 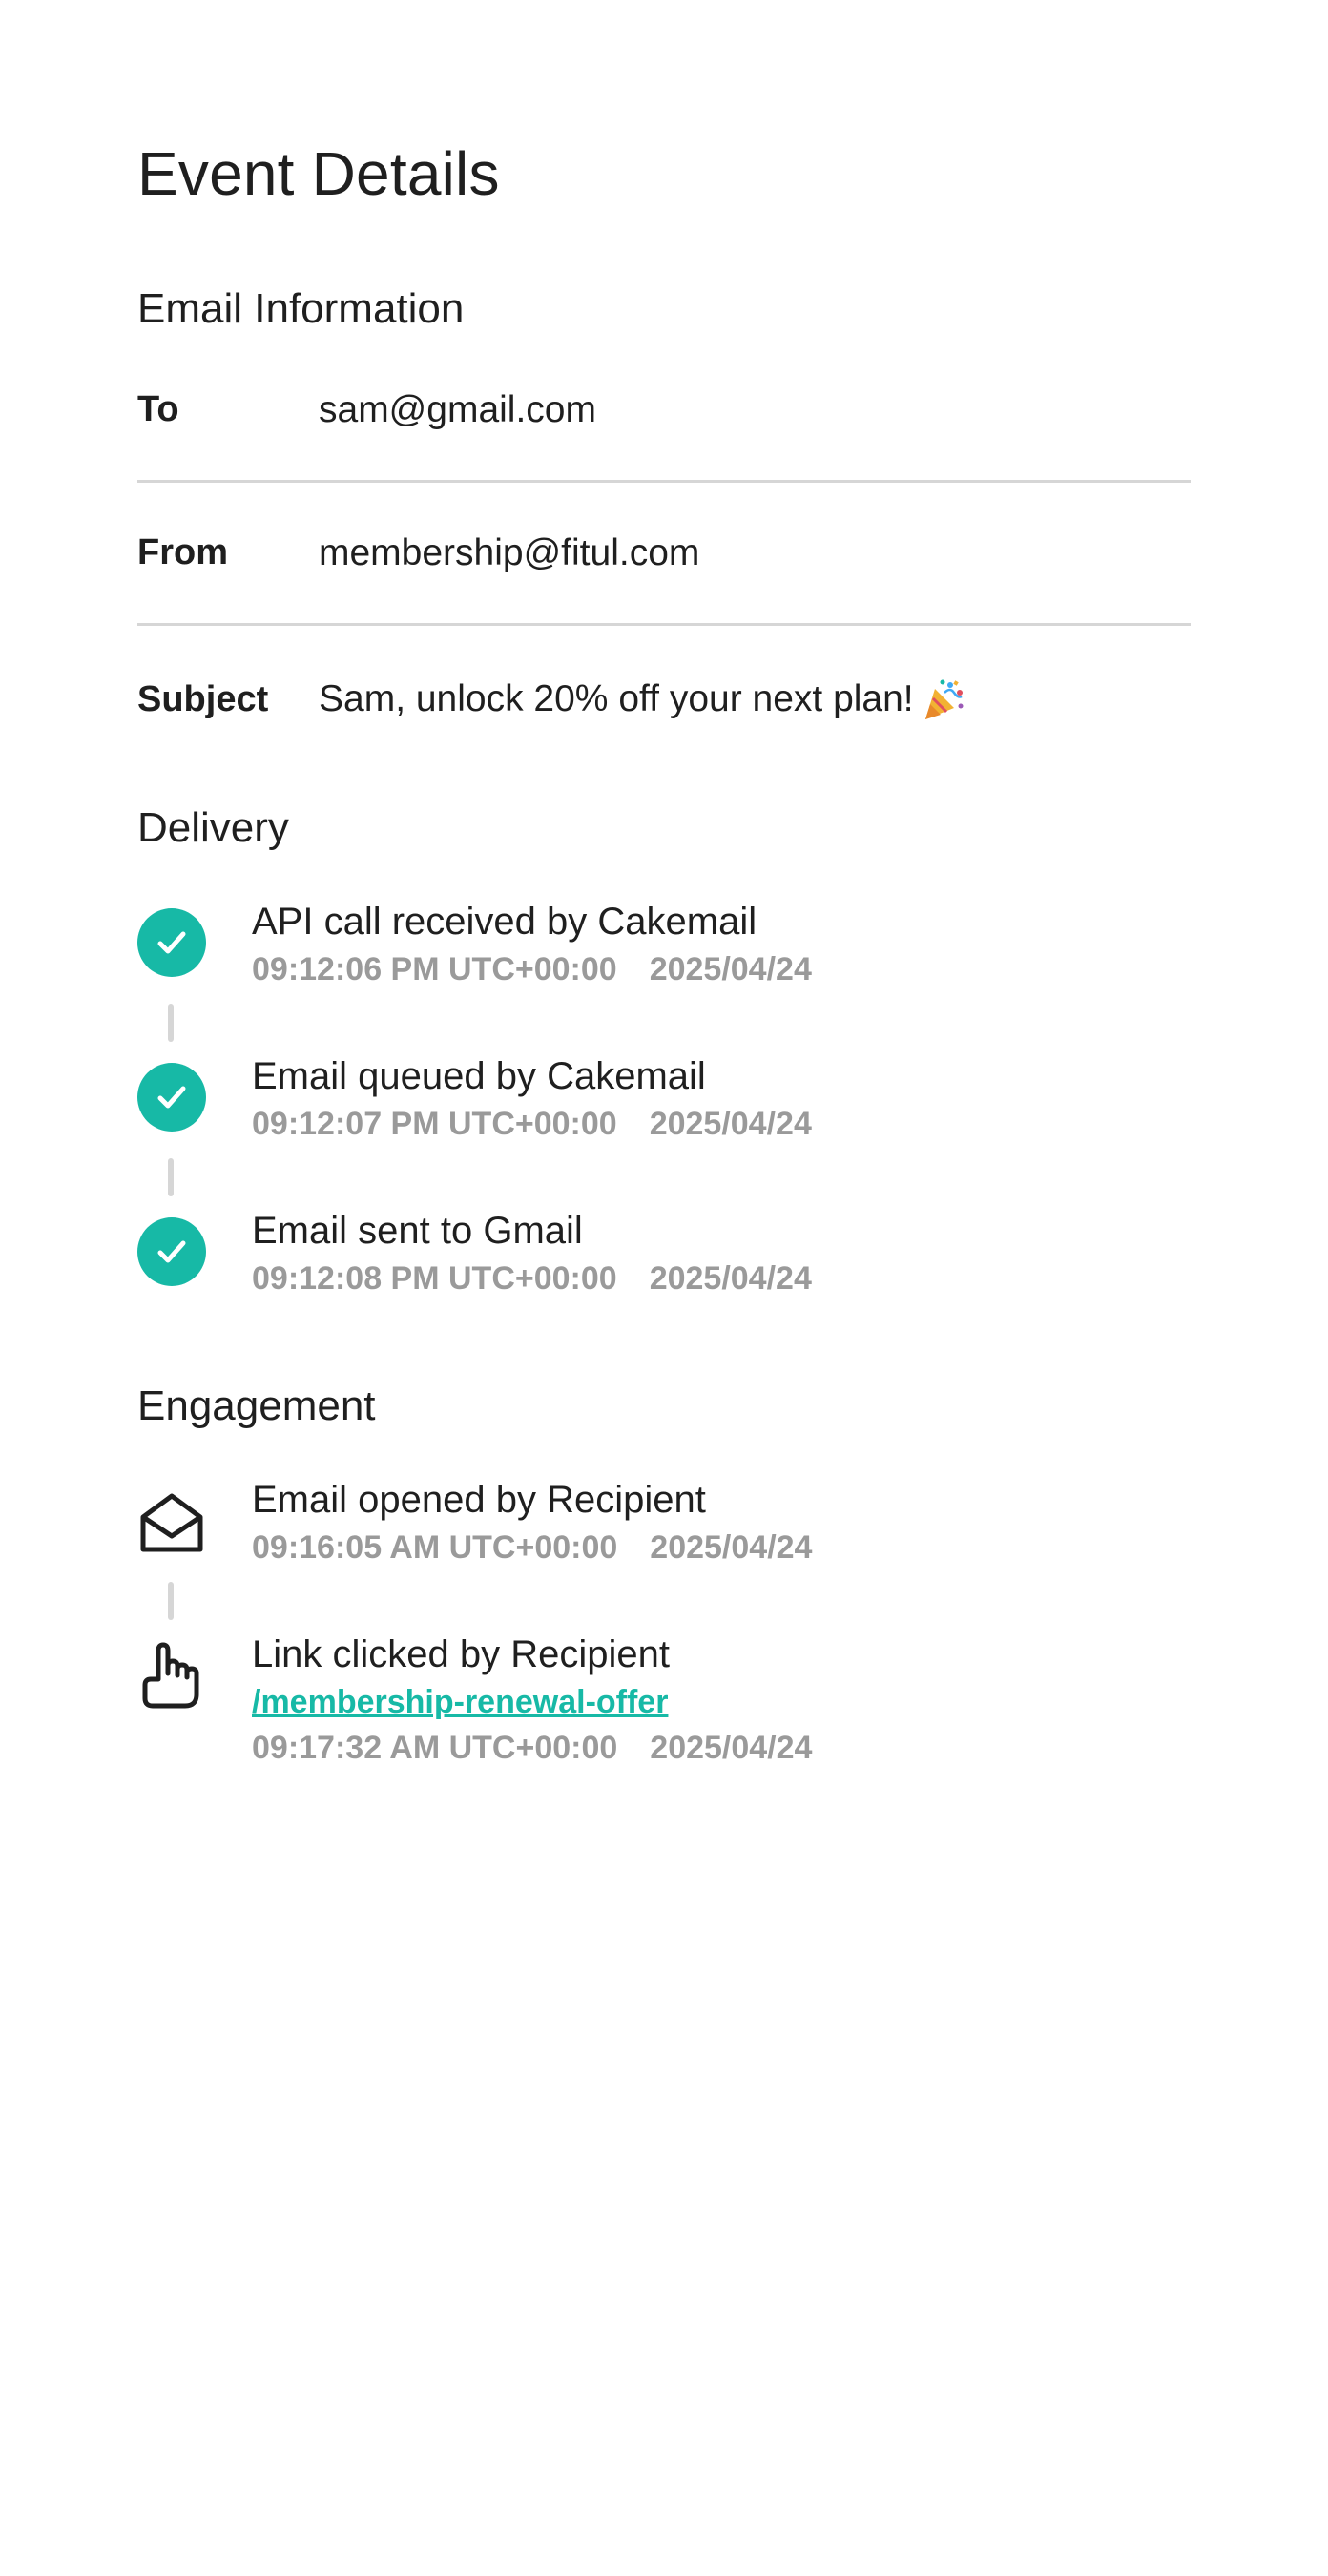 I want to click on from-label: From, so click(x=182, y=552).